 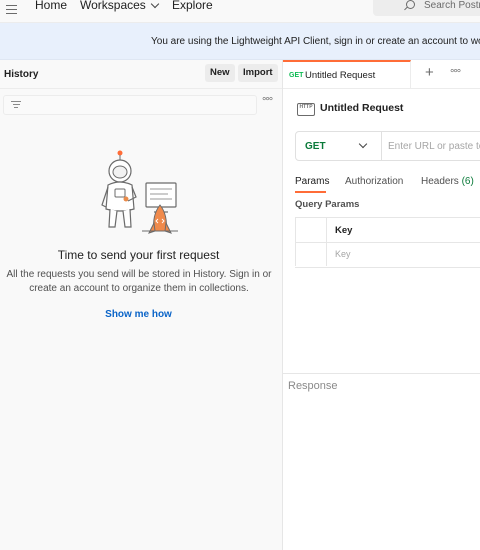 What do you see at coordinates (240, 11) in the screenshot?
I see `top-bar: Home Workspaces Explore Search Postm` at bounding box center [240, 11].